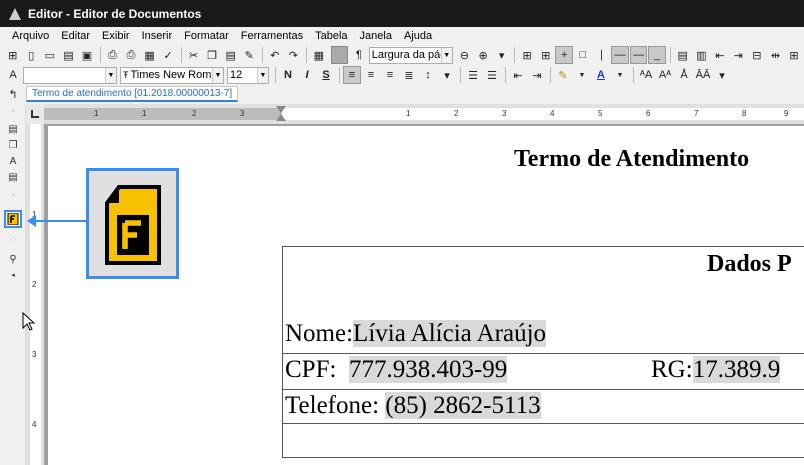  What do you see at coordinates (546, 55) in the screenshot?
I see `table-borders-icon: ⊞` at bounding box center [546, 55].